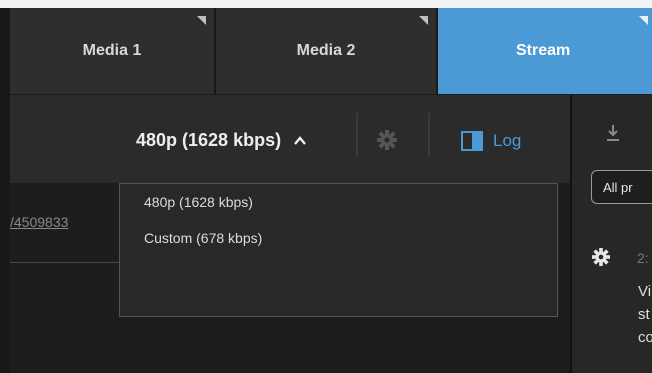 The height and width of the screenshot is (373, 652). I want to click on log-label: Log, so click(507, 140).